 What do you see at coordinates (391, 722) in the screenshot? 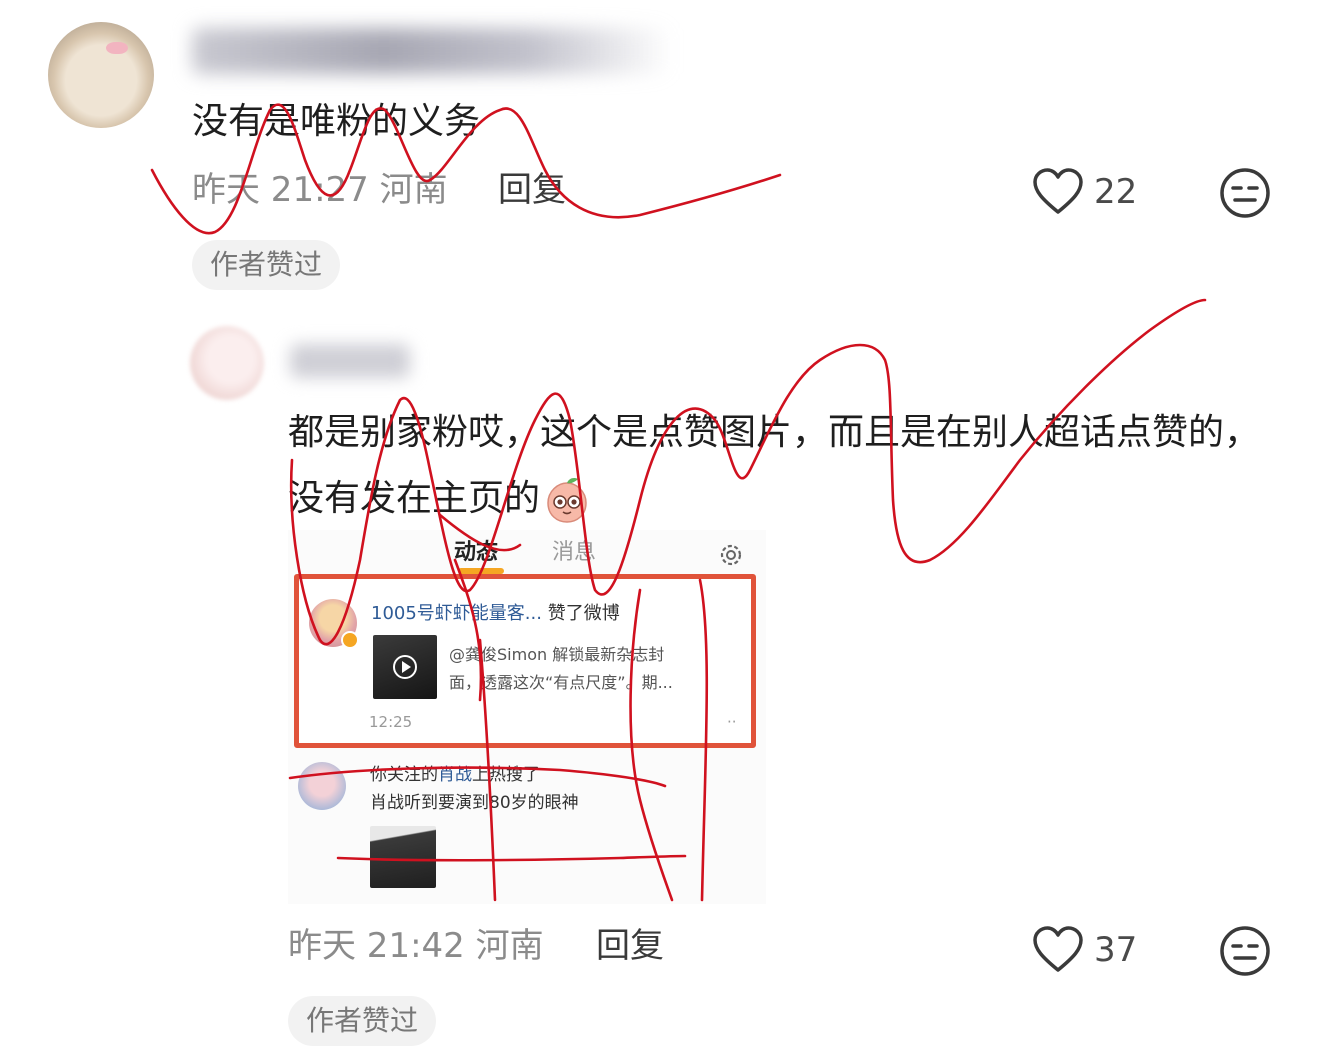
I see `feed-time: 12:25` at bounding box center [391, 722].